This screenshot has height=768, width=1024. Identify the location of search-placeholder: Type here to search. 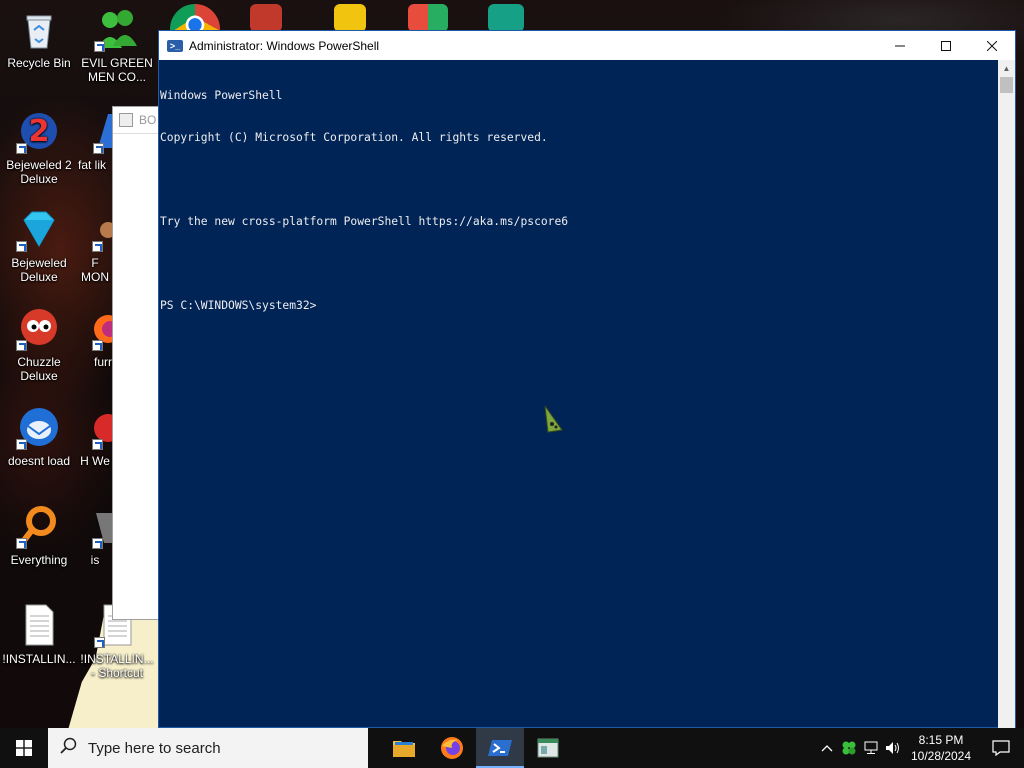
(154, 748).